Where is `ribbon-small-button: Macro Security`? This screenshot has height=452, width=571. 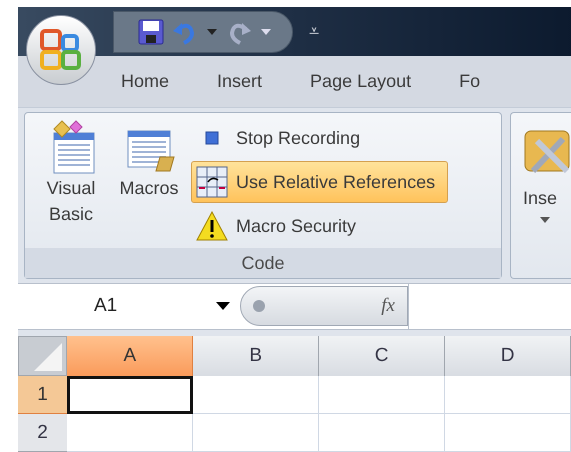 ribbon-small-button: Macro Security is located at coordinates (319, 226).